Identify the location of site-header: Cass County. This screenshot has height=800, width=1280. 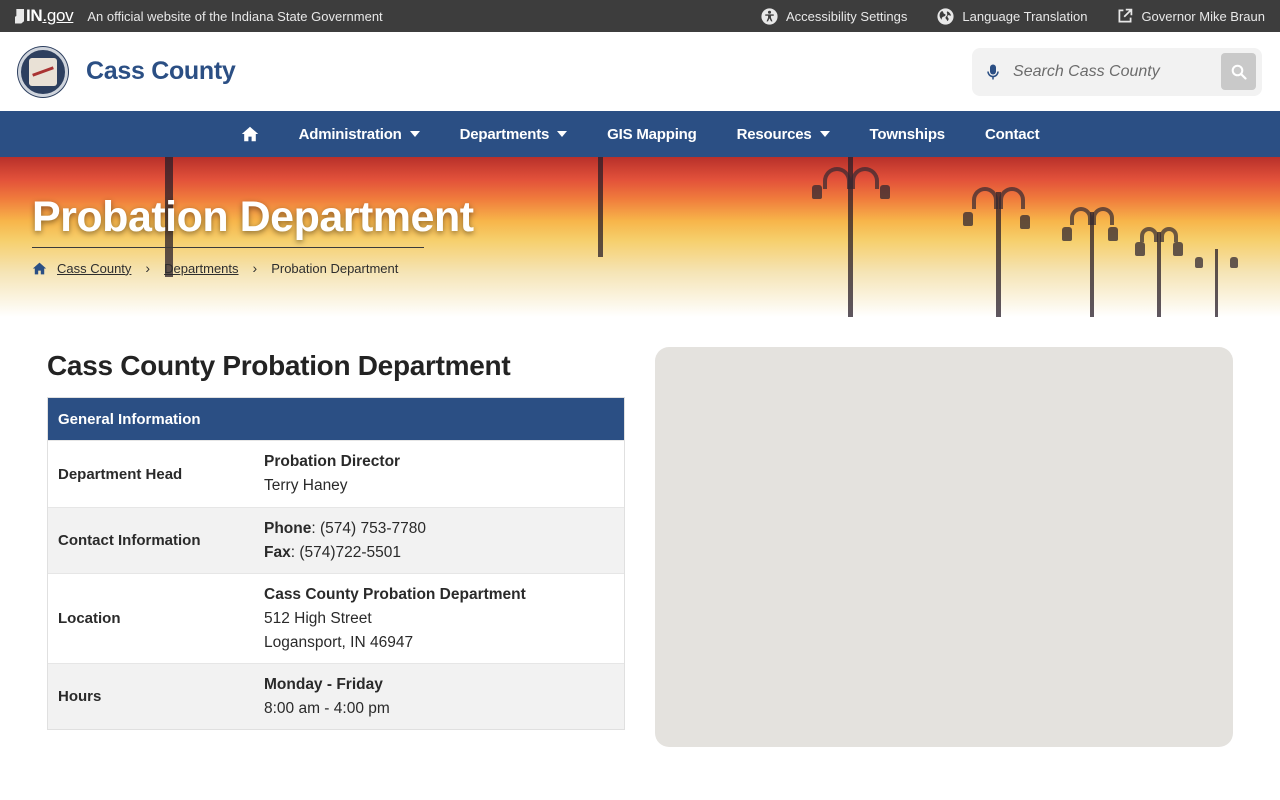
(640, 71).